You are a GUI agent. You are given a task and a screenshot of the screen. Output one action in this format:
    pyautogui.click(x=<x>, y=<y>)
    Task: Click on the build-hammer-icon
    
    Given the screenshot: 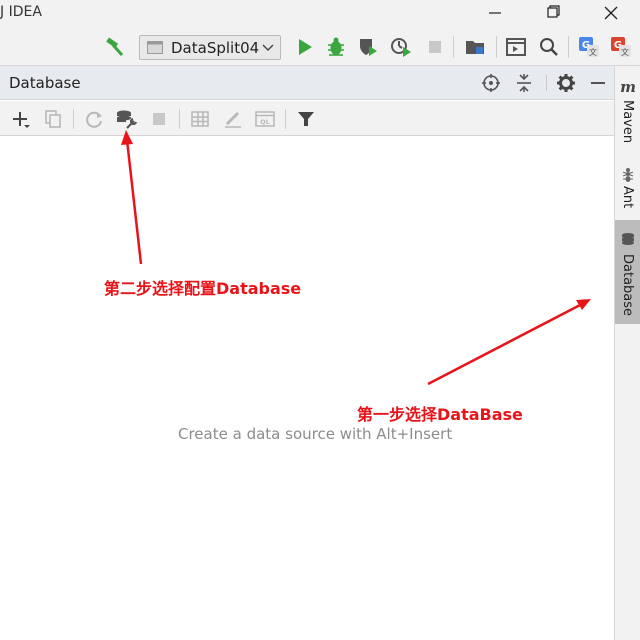 What is the action you would take?
    pyautogui.click(x=115, y=47)
    